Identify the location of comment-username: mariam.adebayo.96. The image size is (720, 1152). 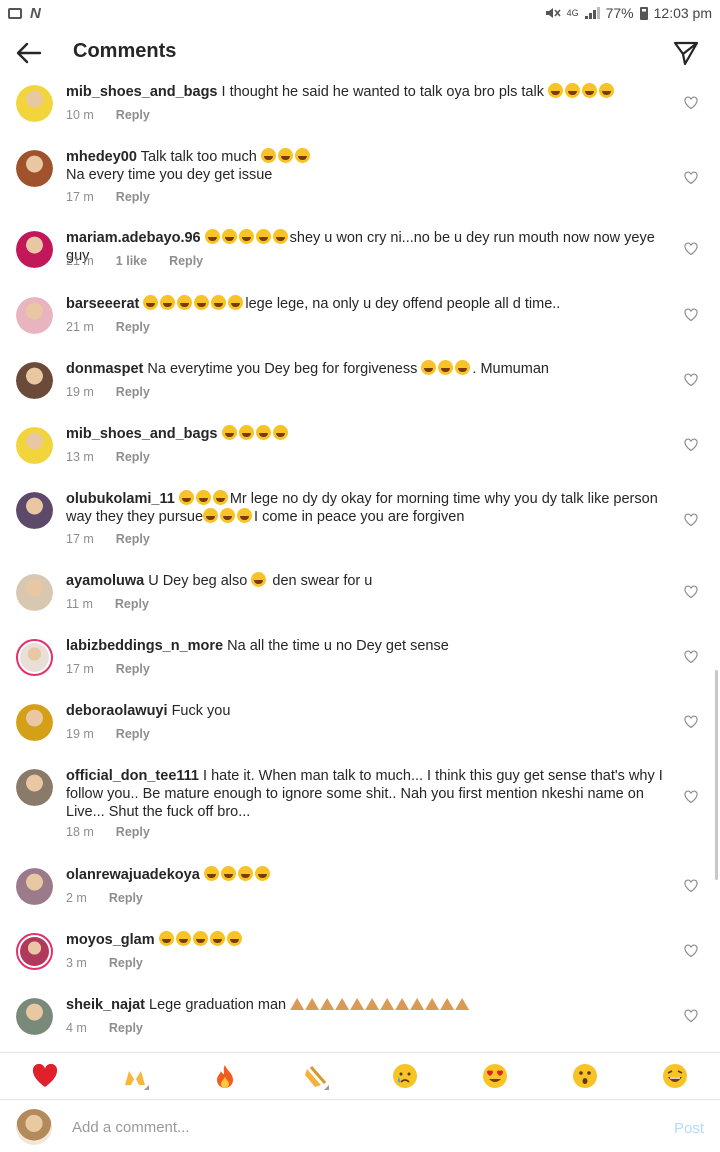
(133, 238).